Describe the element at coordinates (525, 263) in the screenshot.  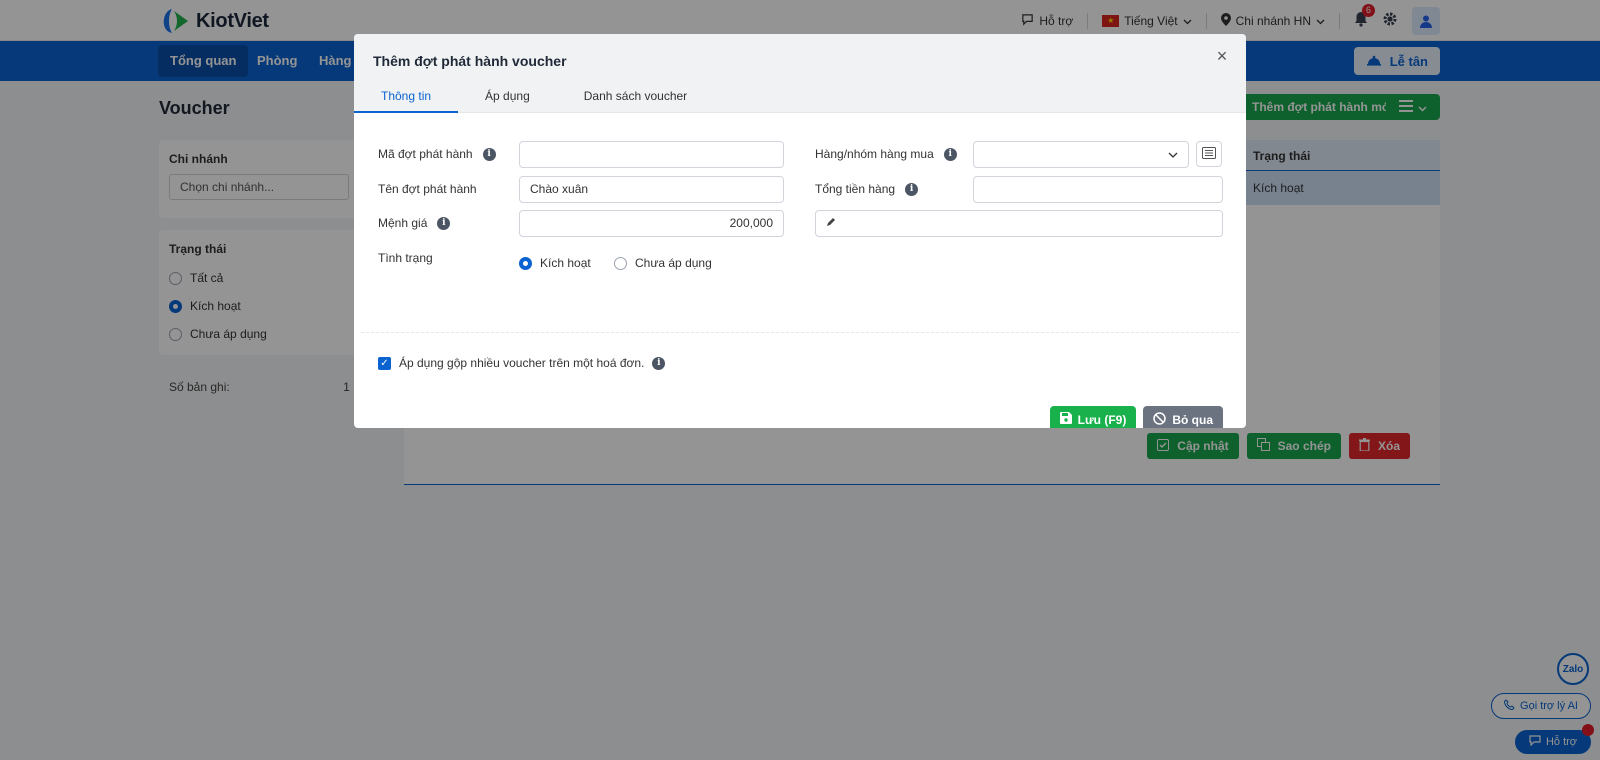
I see `radio-selected-icon` at that location.